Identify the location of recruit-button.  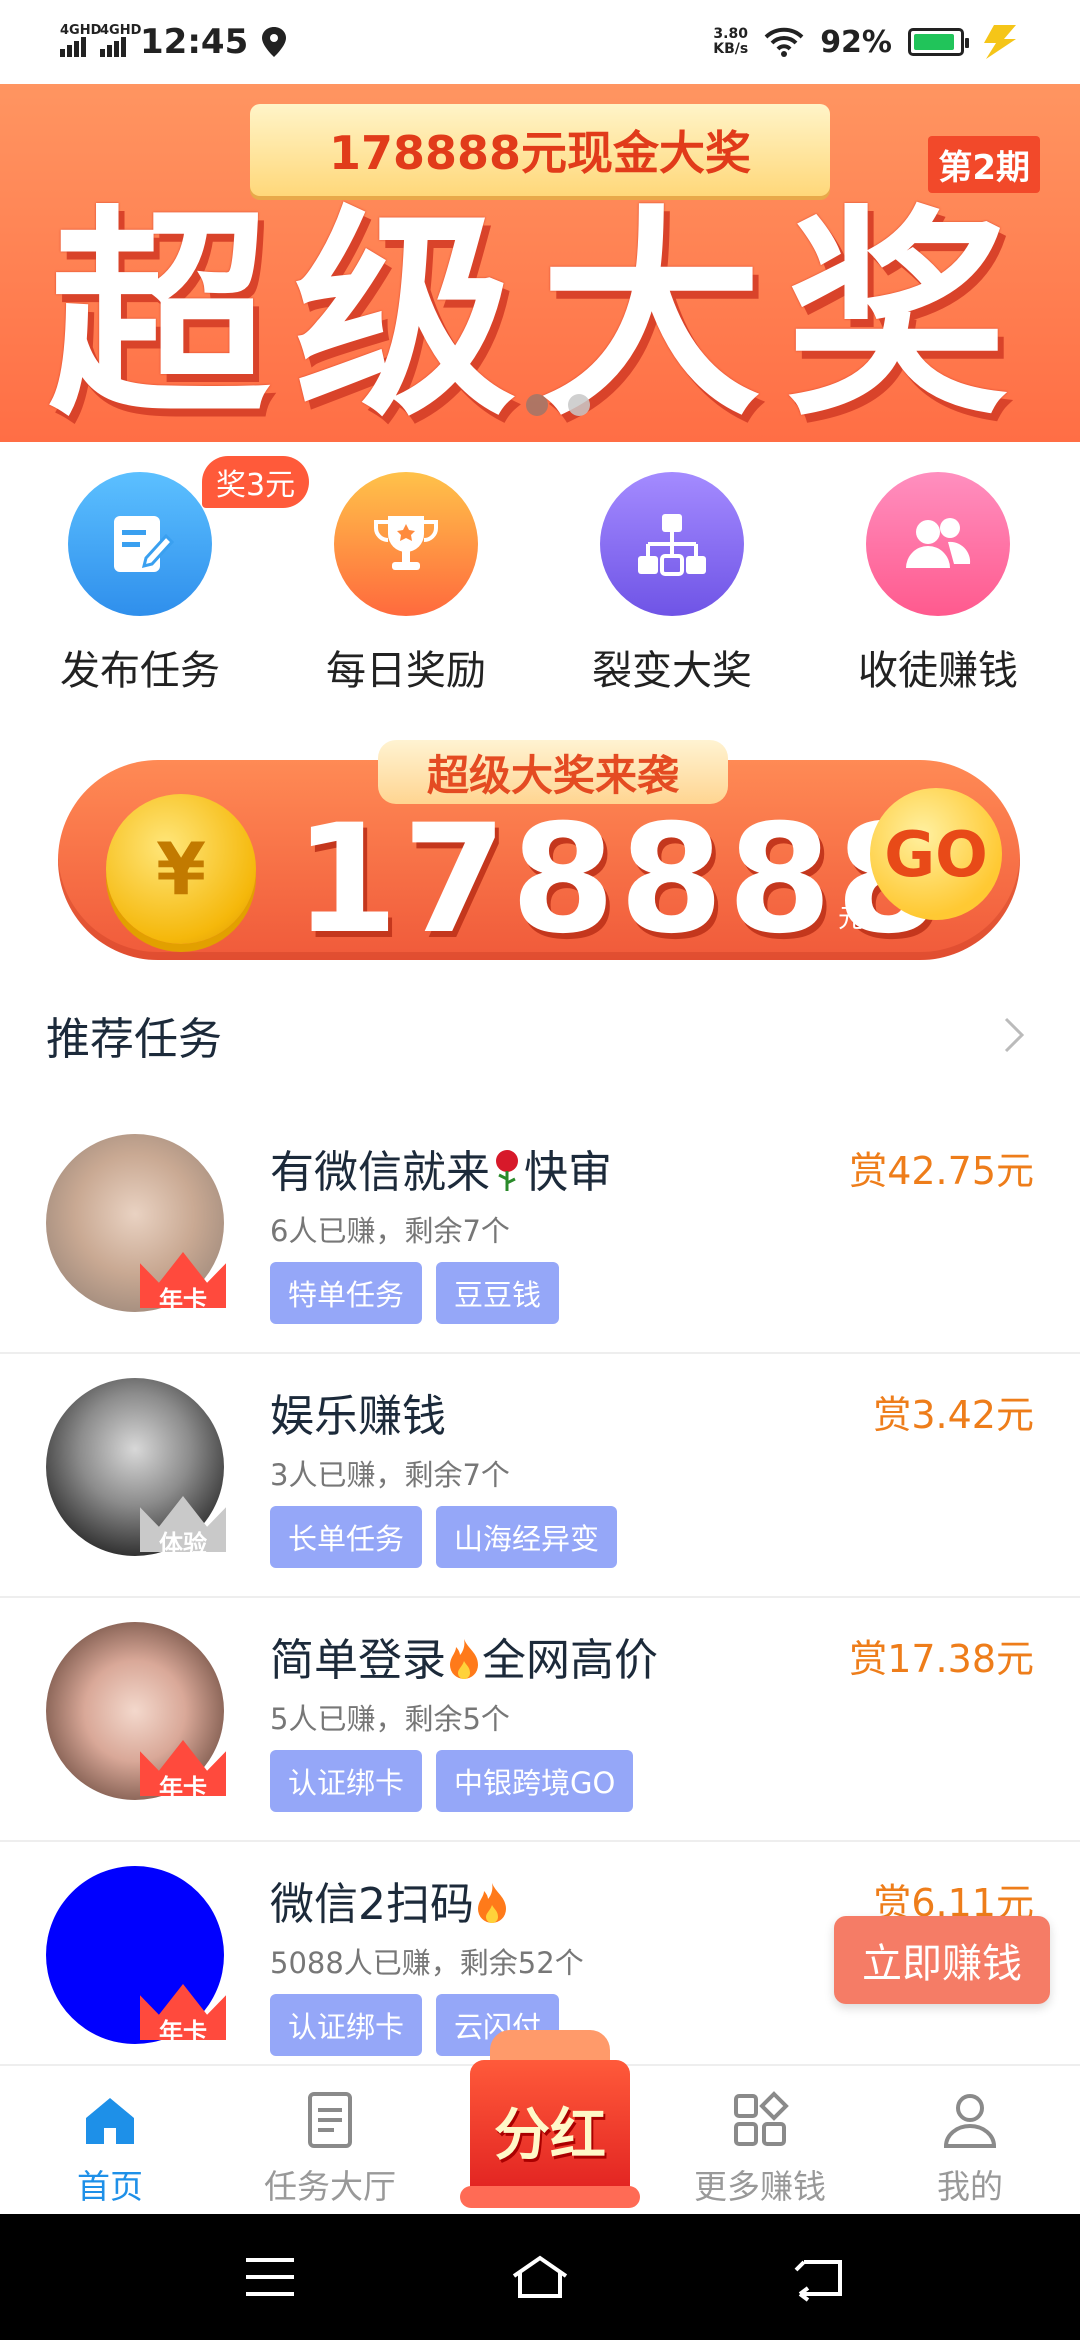
(938, 544).